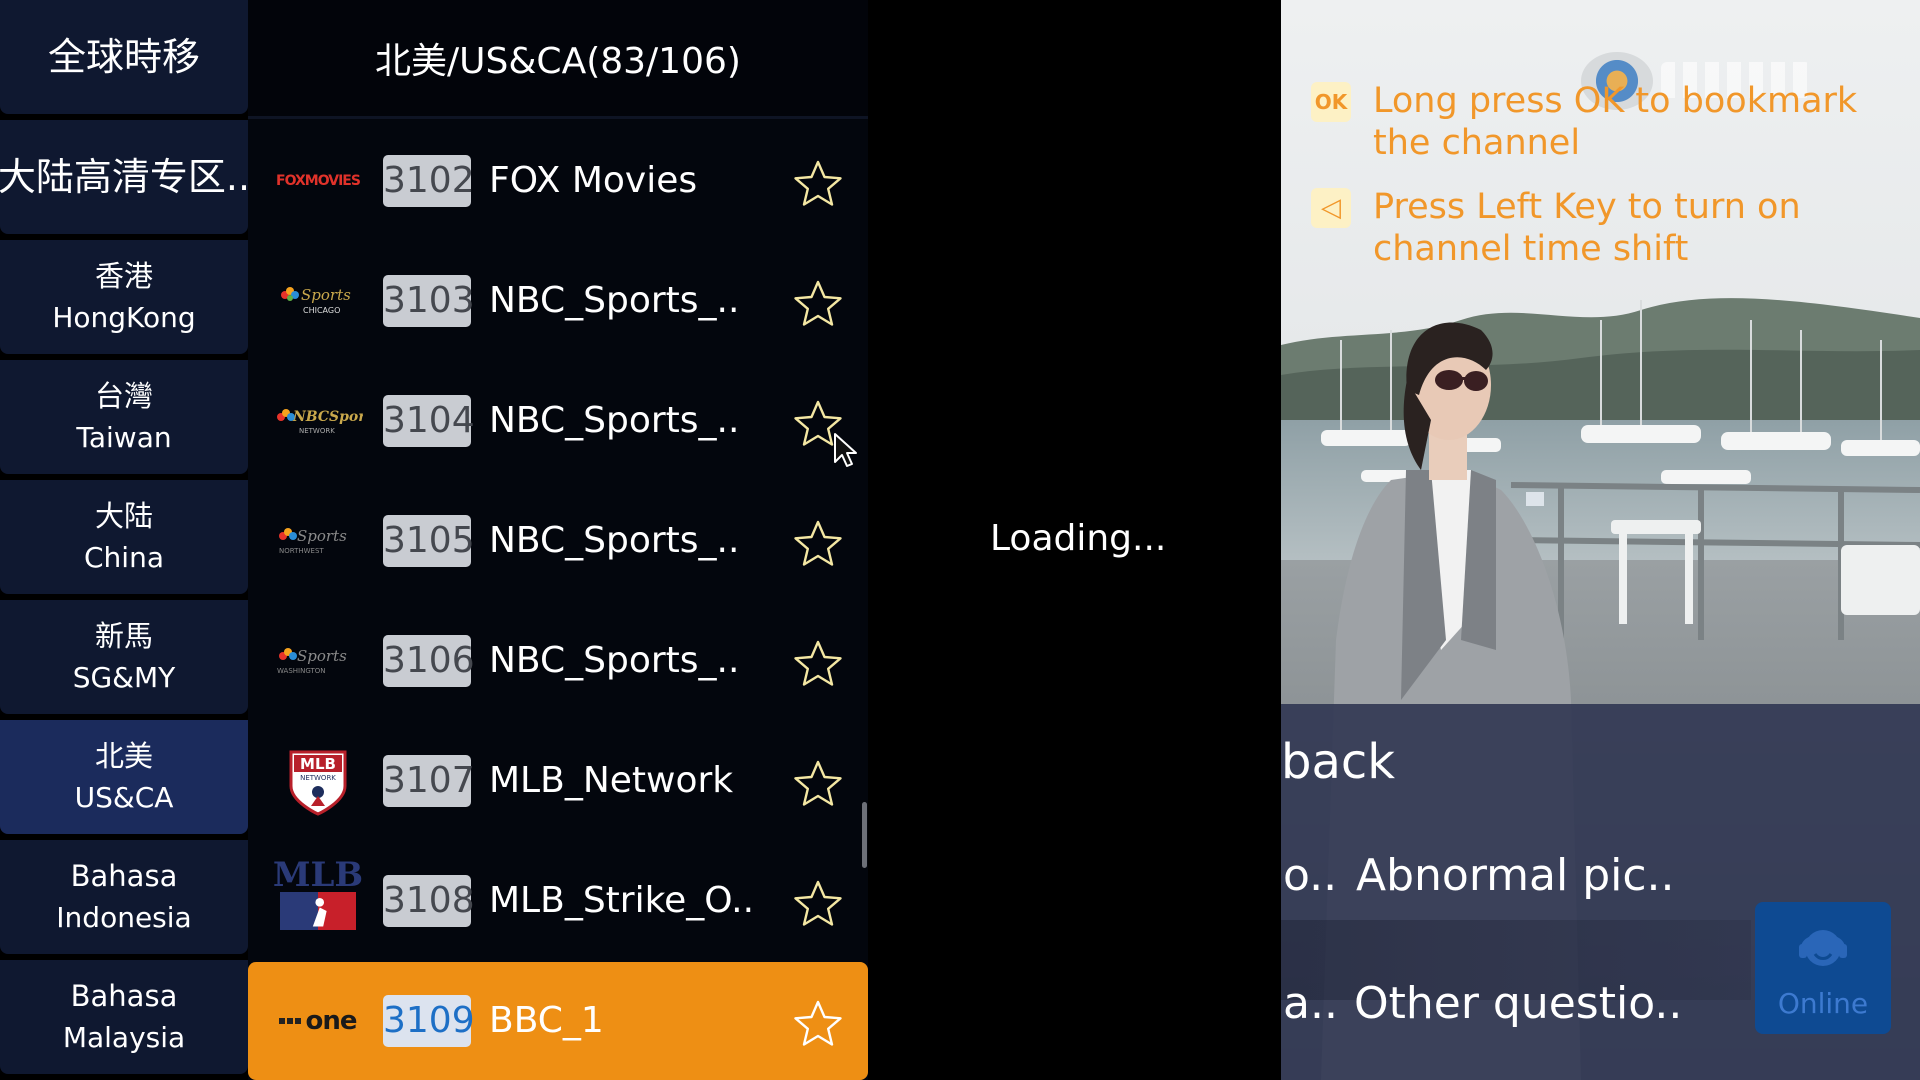 This screenshot has width=1920, height=1080. I want to click on category-item-taiwan: 台灣 Taiwan, so click(124, 417).